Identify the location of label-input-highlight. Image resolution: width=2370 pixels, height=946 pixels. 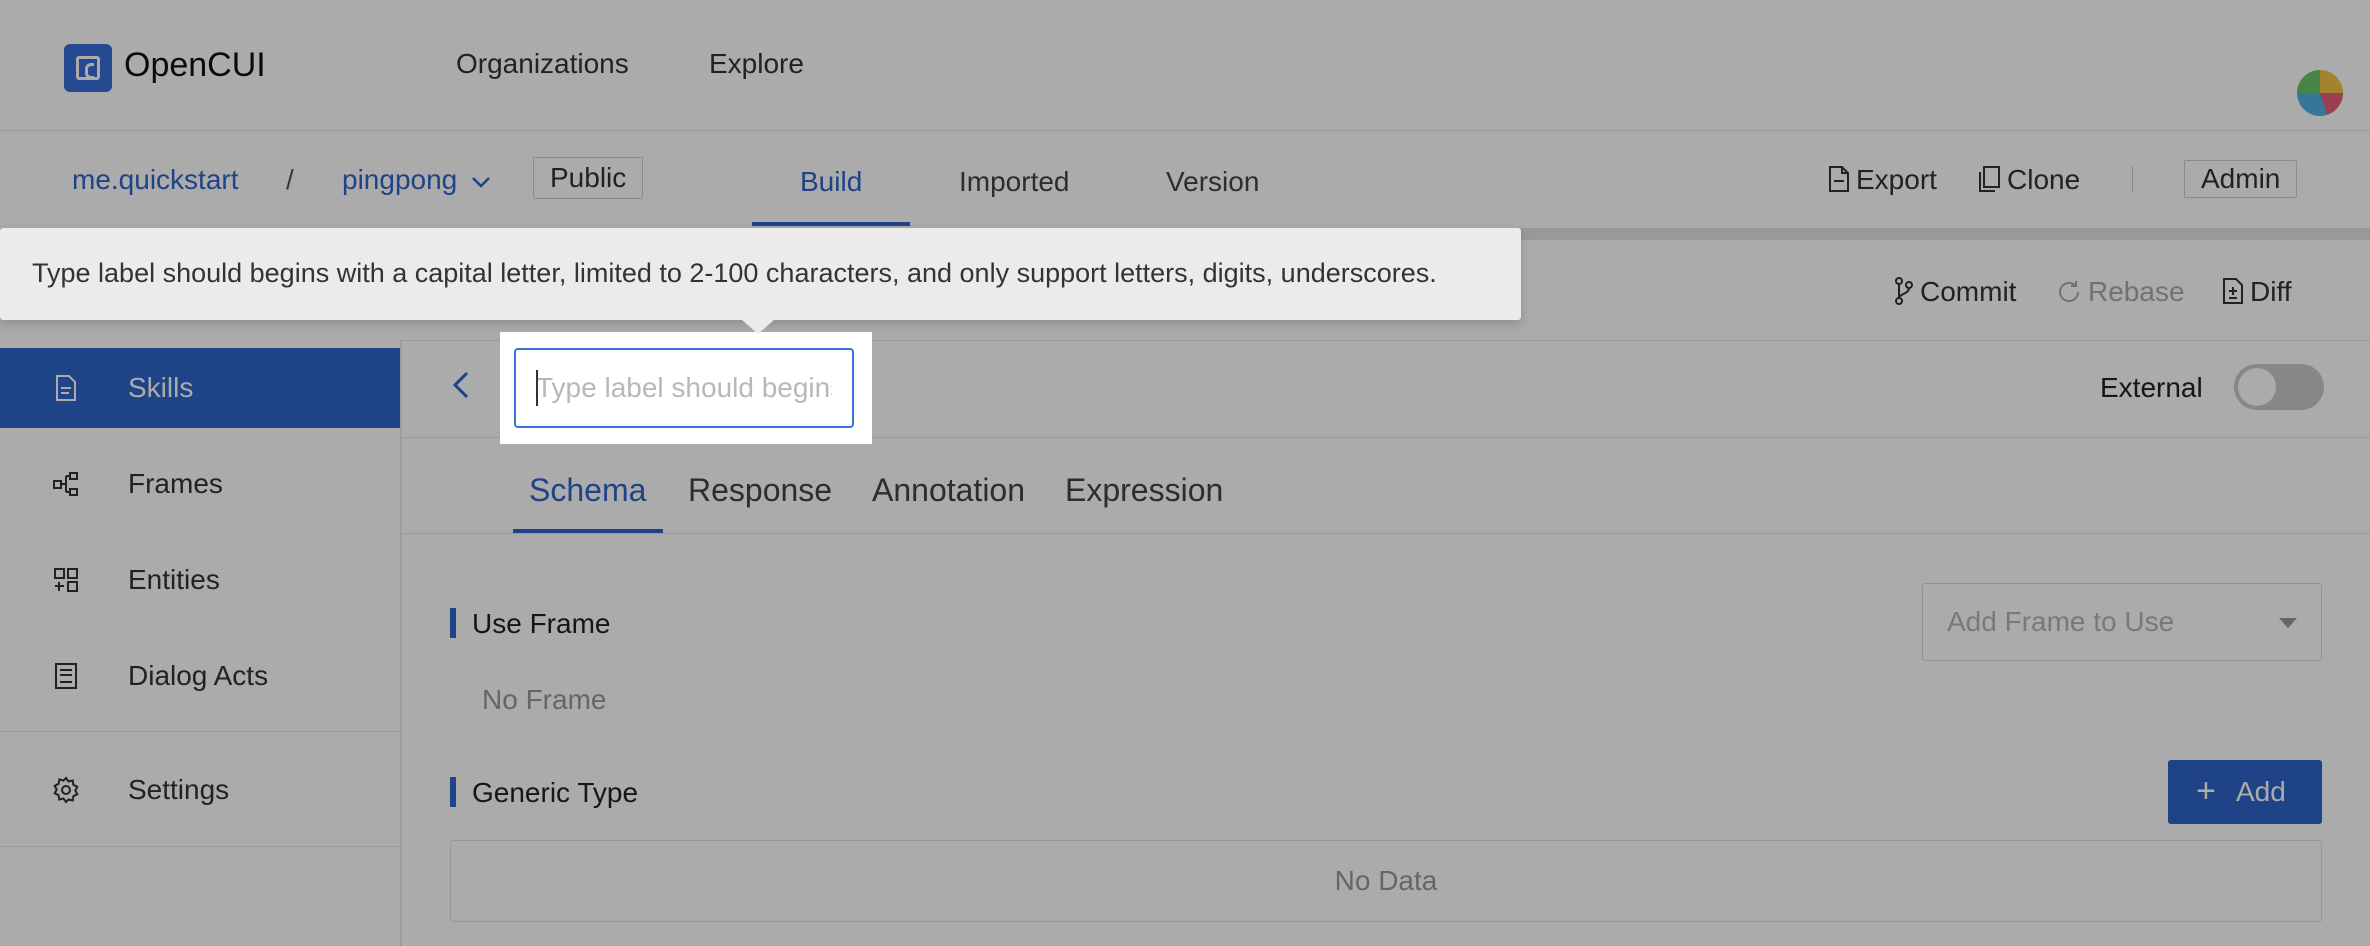
(686, 388).